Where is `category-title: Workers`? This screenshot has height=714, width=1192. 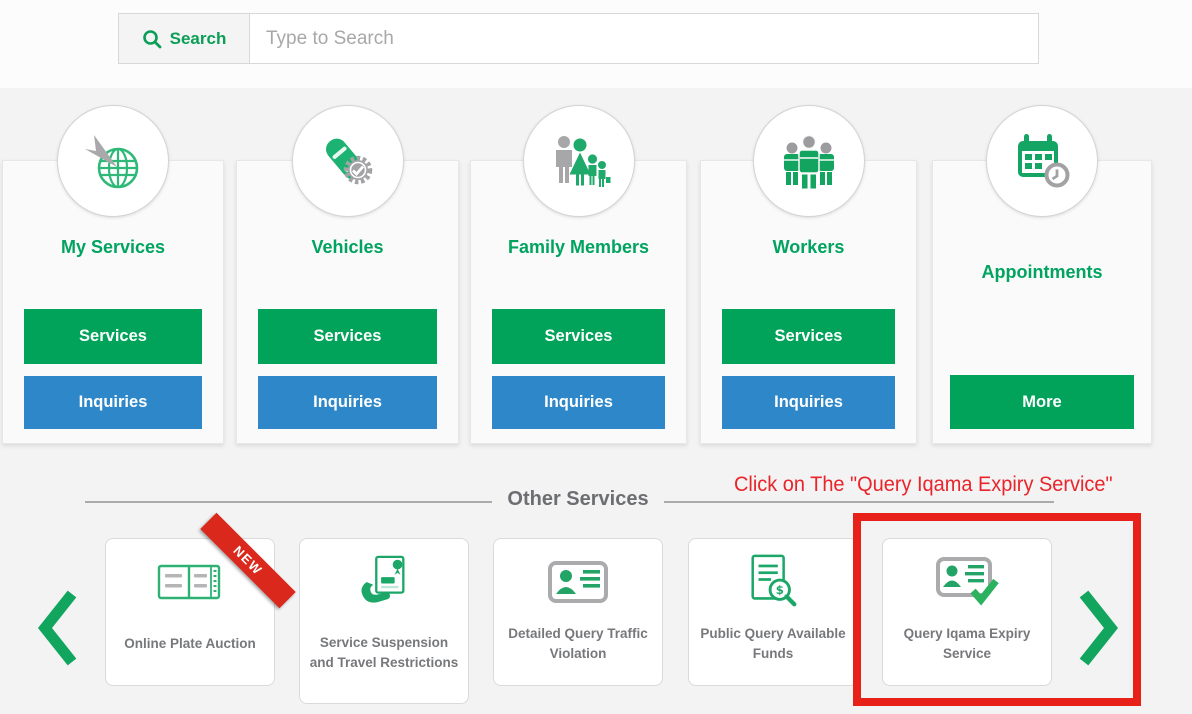 category-title: Workers is located at coordinates (808, 247).